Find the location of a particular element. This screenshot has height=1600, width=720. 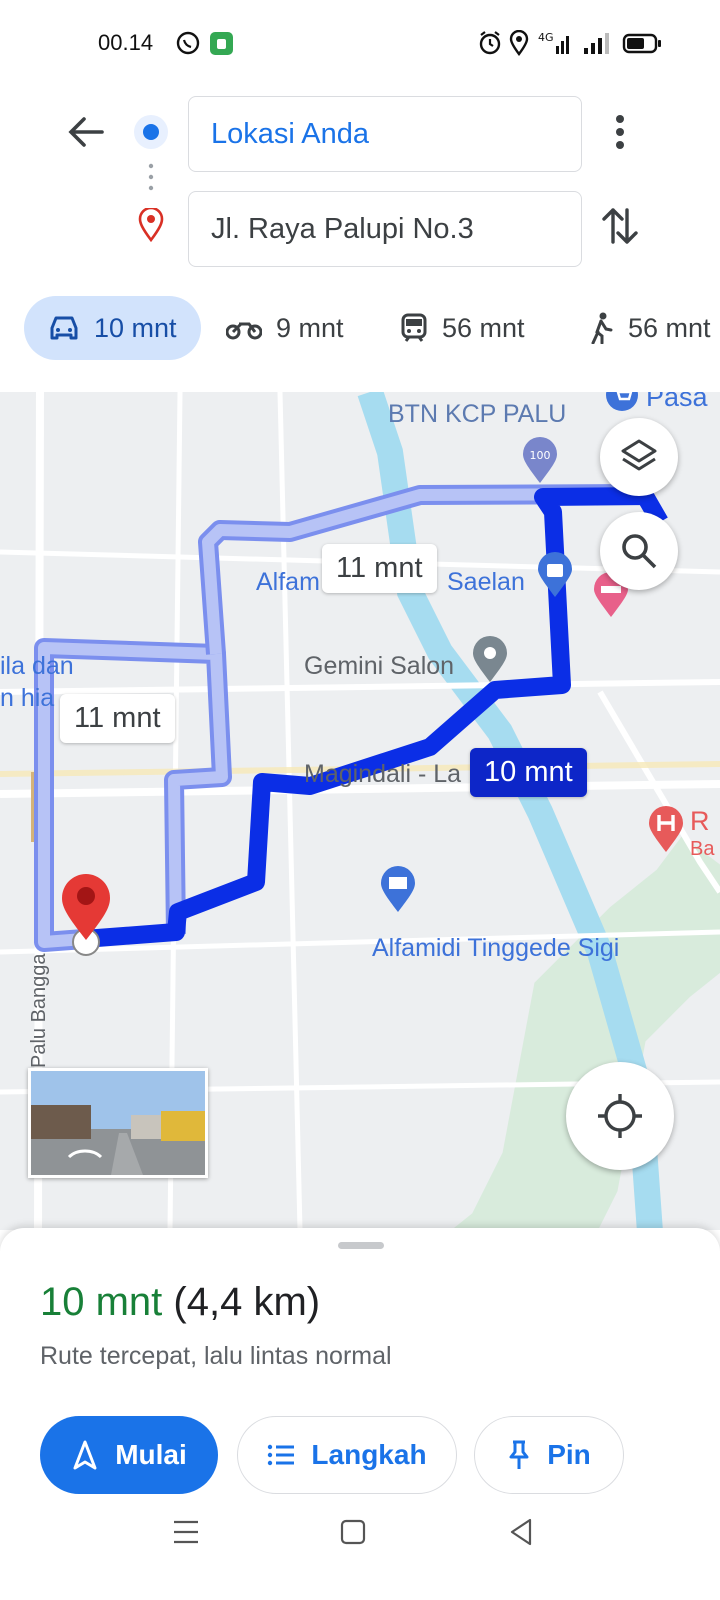

place-pin-icon is located at coordinates (490, 659).